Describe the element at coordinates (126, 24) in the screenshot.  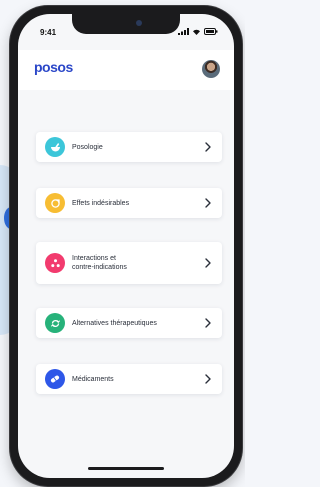
I see `notch` at that location.